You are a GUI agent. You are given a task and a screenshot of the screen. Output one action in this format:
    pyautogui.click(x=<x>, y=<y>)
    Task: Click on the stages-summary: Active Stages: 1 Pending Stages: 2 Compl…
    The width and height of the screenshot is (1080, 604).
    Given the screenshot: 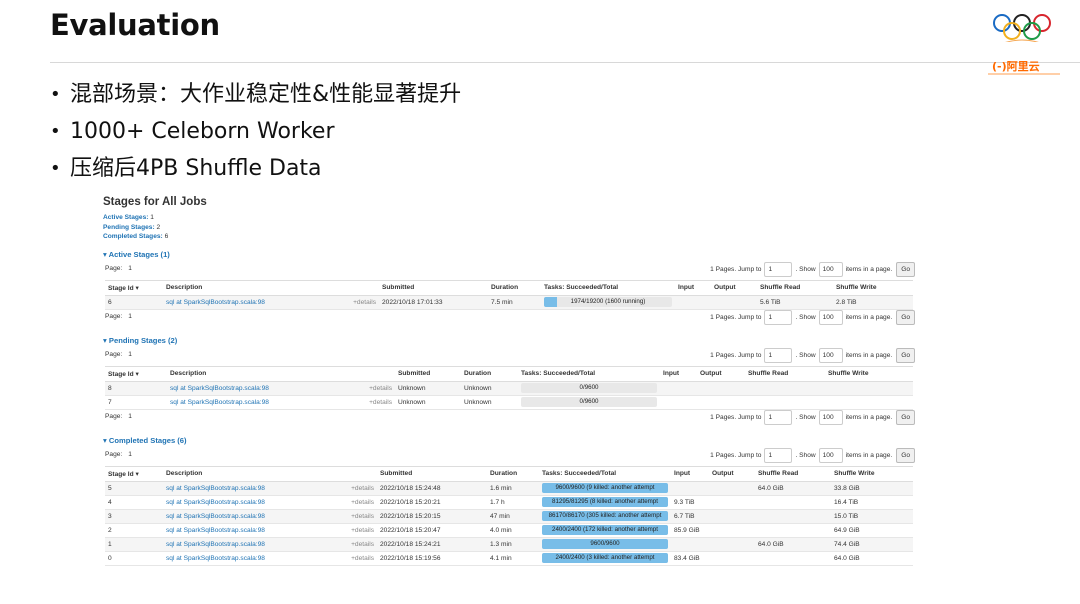 What is the action you would take?
    pyautogui.click(x=509, y=227)
    